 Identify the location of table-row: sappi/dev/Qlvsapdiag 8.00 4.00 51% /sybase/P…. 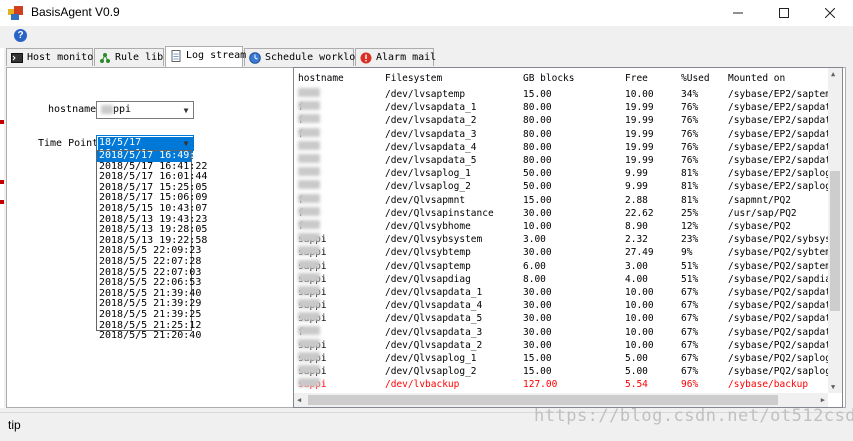
(565, 279).